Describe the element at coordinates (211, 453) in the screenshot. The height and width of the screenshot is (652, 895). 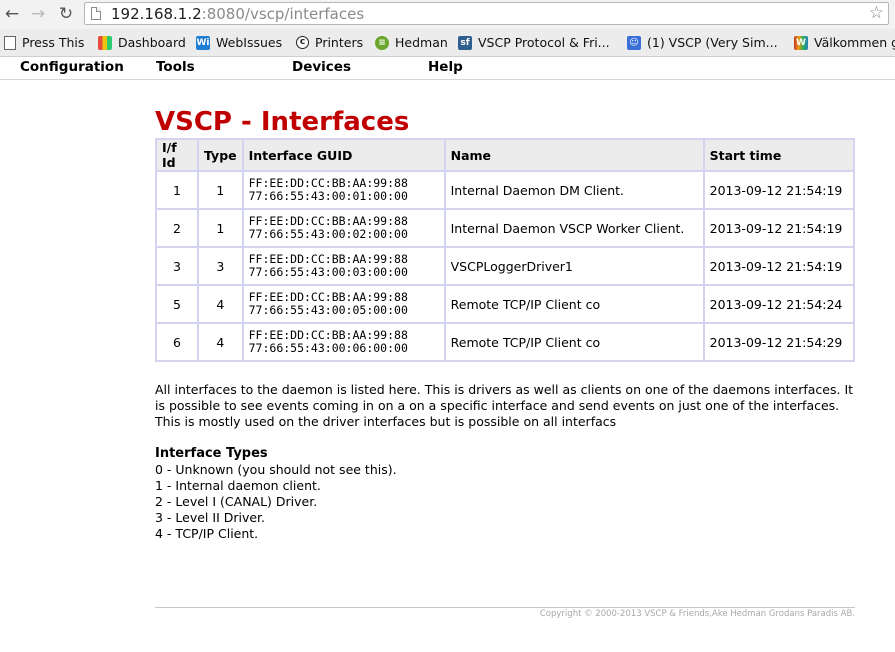
I see `interface-types-heading: Interface Types` at that location.